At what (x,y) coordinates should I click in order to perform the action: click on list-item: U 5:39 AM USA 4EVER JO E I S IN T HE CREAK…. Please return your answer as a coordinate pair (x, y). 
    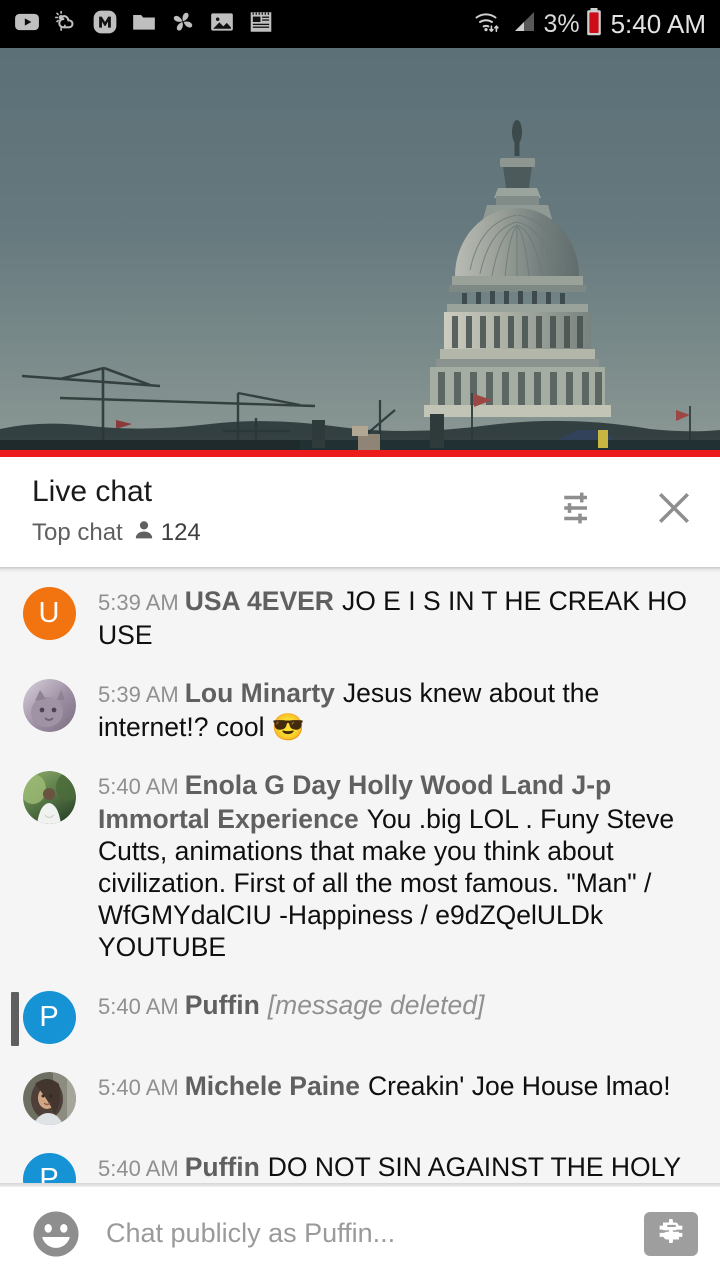
    Looking at the image, I should click on (360, 618).